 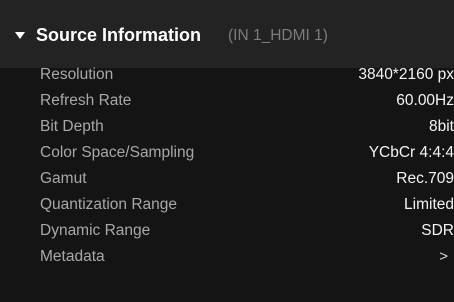 What do you see at coordinates (109, 204) in the screenshot?
I see `quantization-range-label: Quantization Range` at bounding box center [109, 204].